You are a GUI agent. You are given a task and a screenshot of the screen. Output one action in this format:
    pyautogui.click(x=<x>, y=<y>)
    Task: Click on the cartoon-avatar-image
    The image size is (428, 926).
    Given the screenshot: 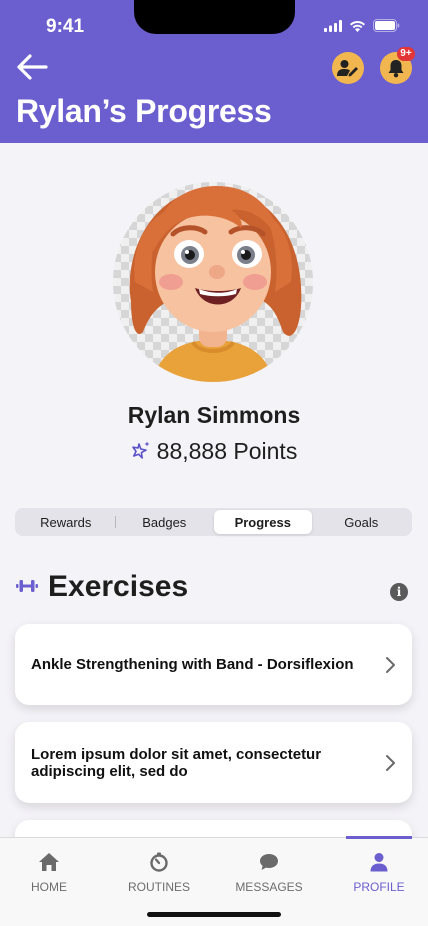 What is the action you would take?
    pyautogui.click(x=215, y=284)
    